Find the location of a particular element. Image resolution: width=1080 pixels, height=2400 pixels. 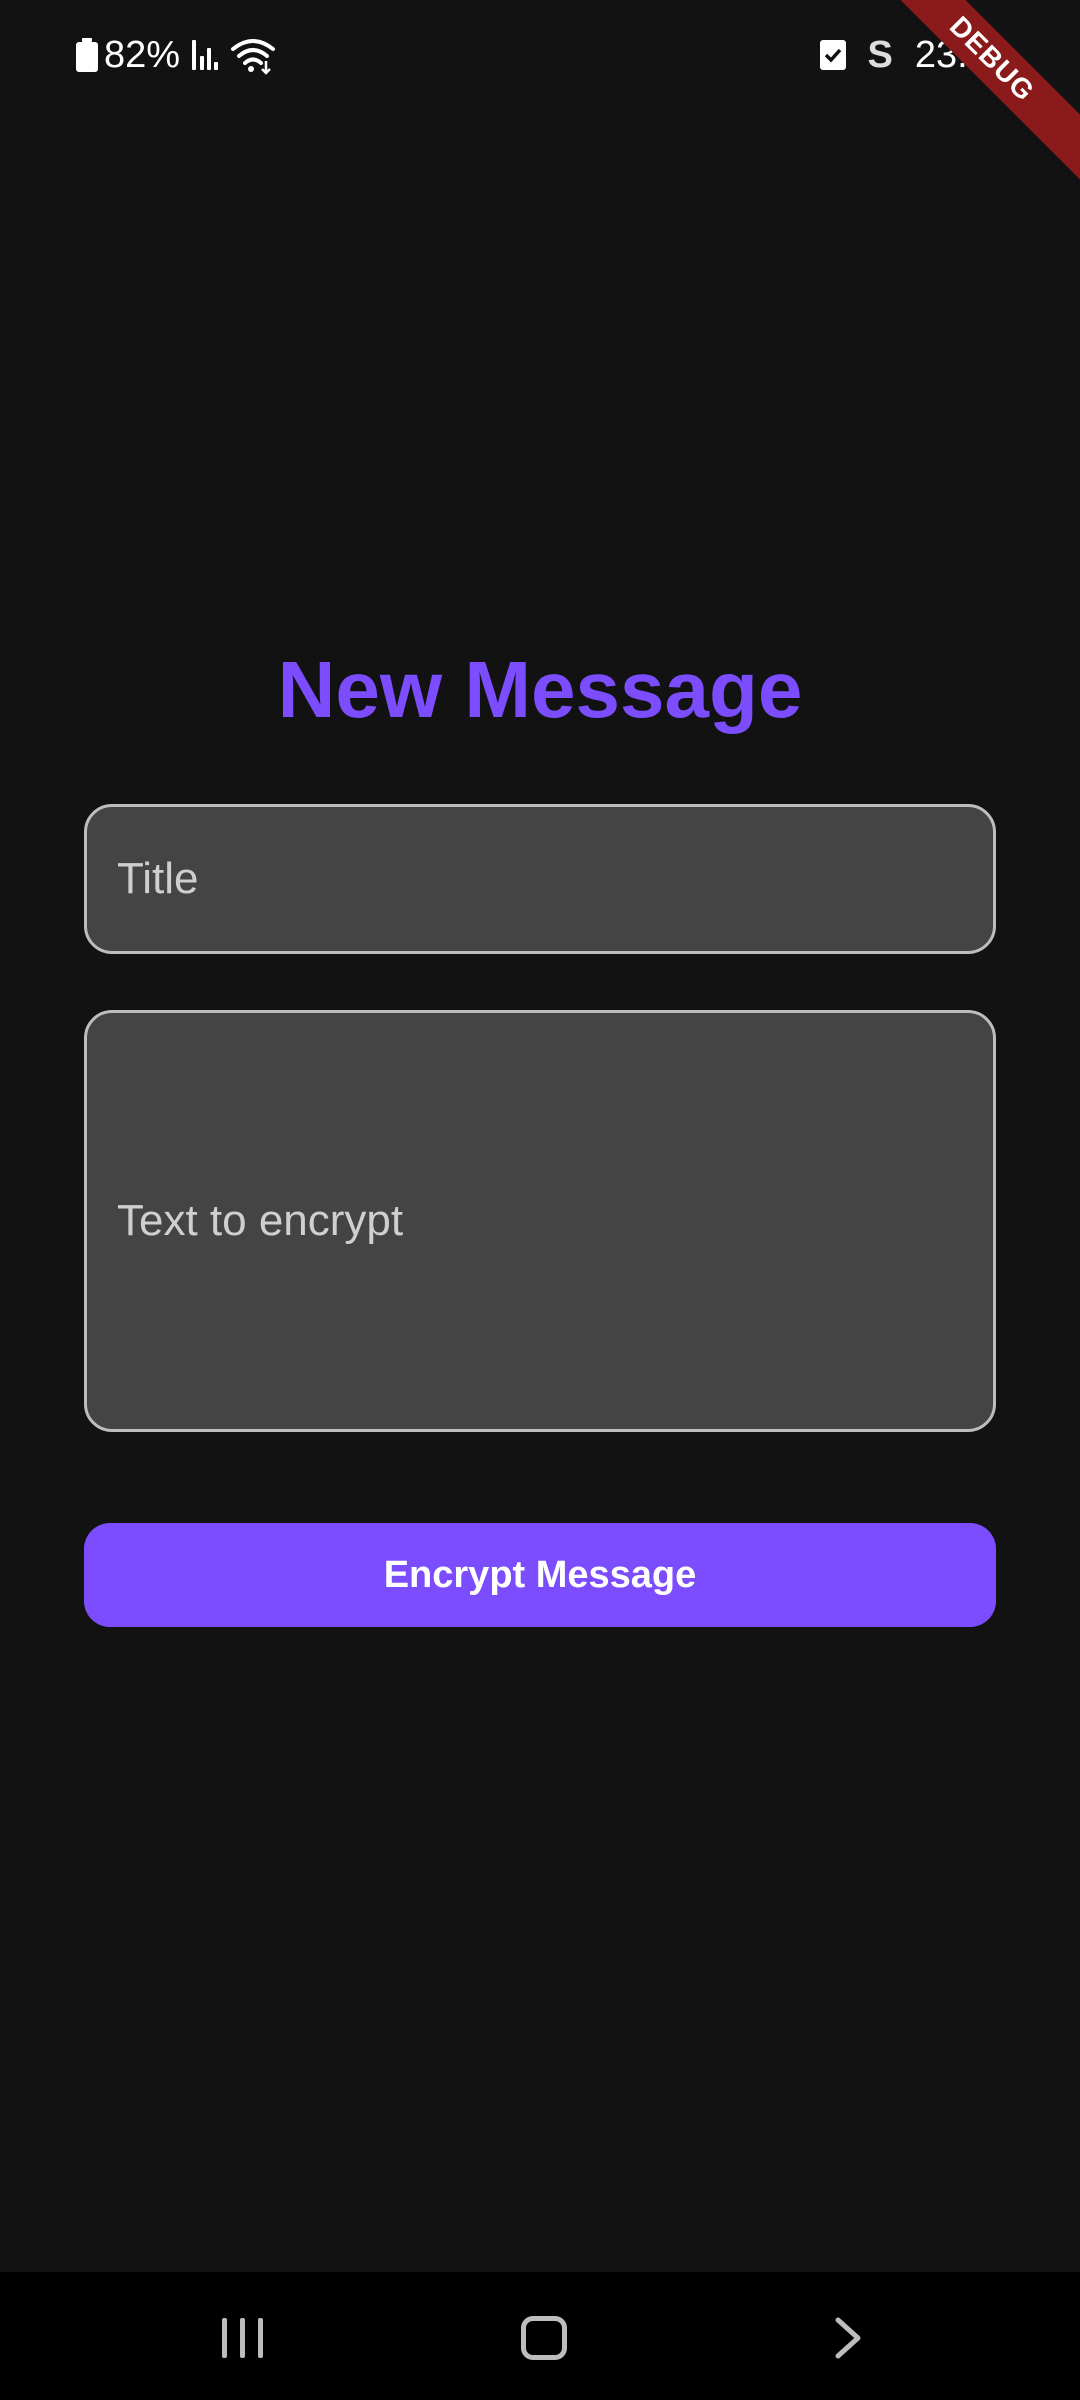

signal-icon is located at coordinates (207, 55).